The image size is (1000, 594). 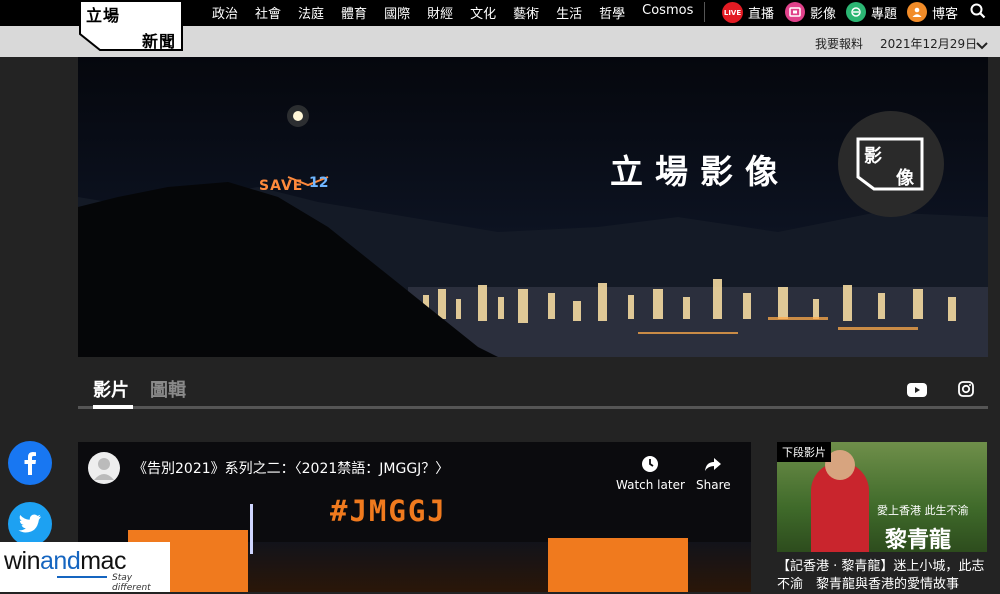 What do you see at coordinates (650, 485) in the screenshot?
I see `watch-later-label: Watch later` at bounding box center [650, 485].